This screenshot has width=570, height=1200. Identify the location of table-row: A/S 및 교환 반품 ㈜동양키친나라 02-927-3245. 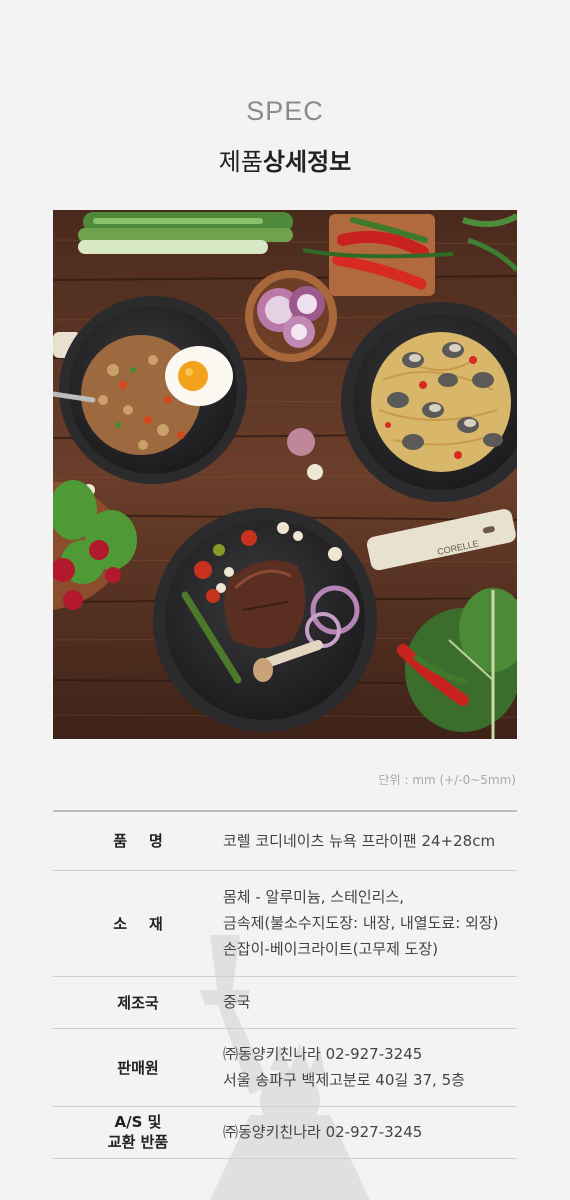
(285, 1132).